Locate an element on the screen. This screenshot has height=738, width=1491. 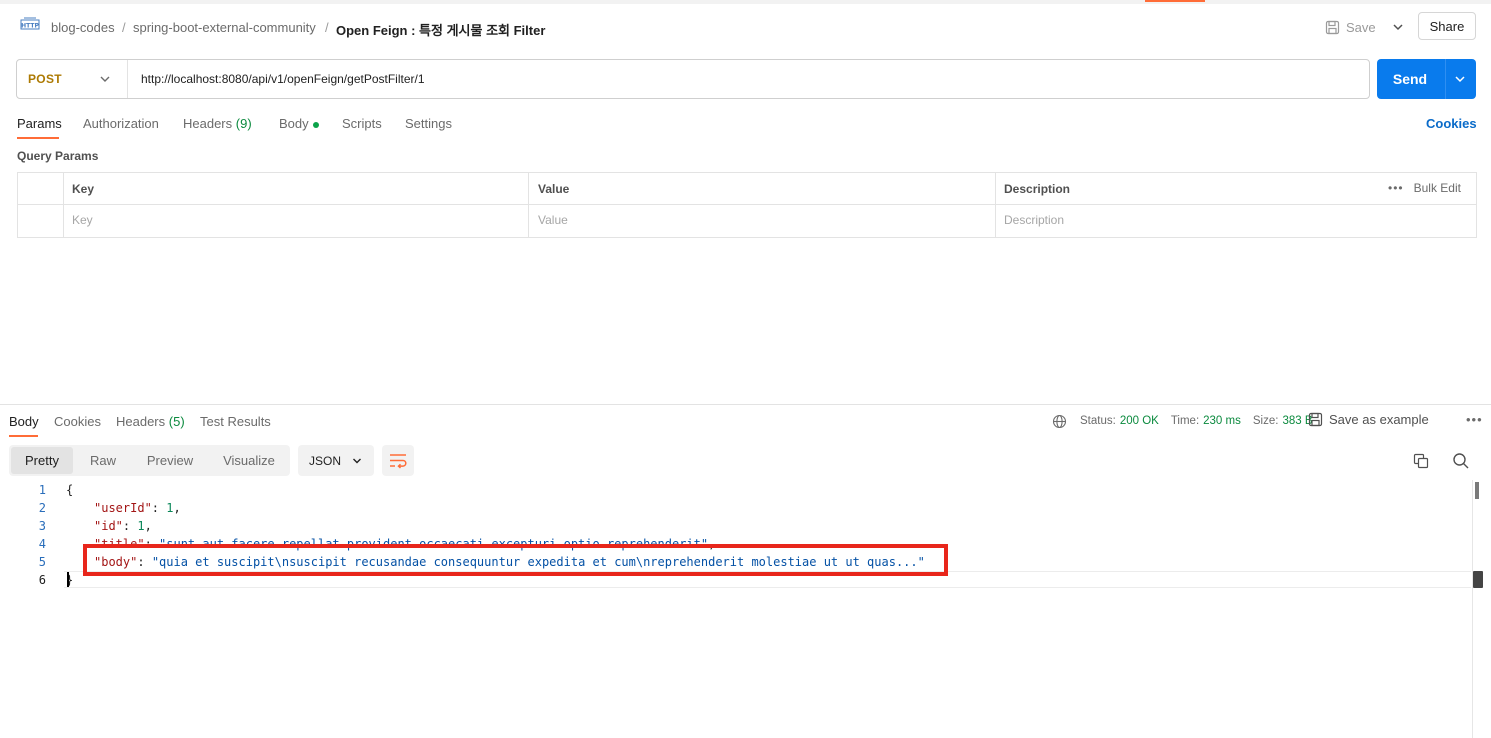
active-tab-accent is located at coordinates (1175, 1).